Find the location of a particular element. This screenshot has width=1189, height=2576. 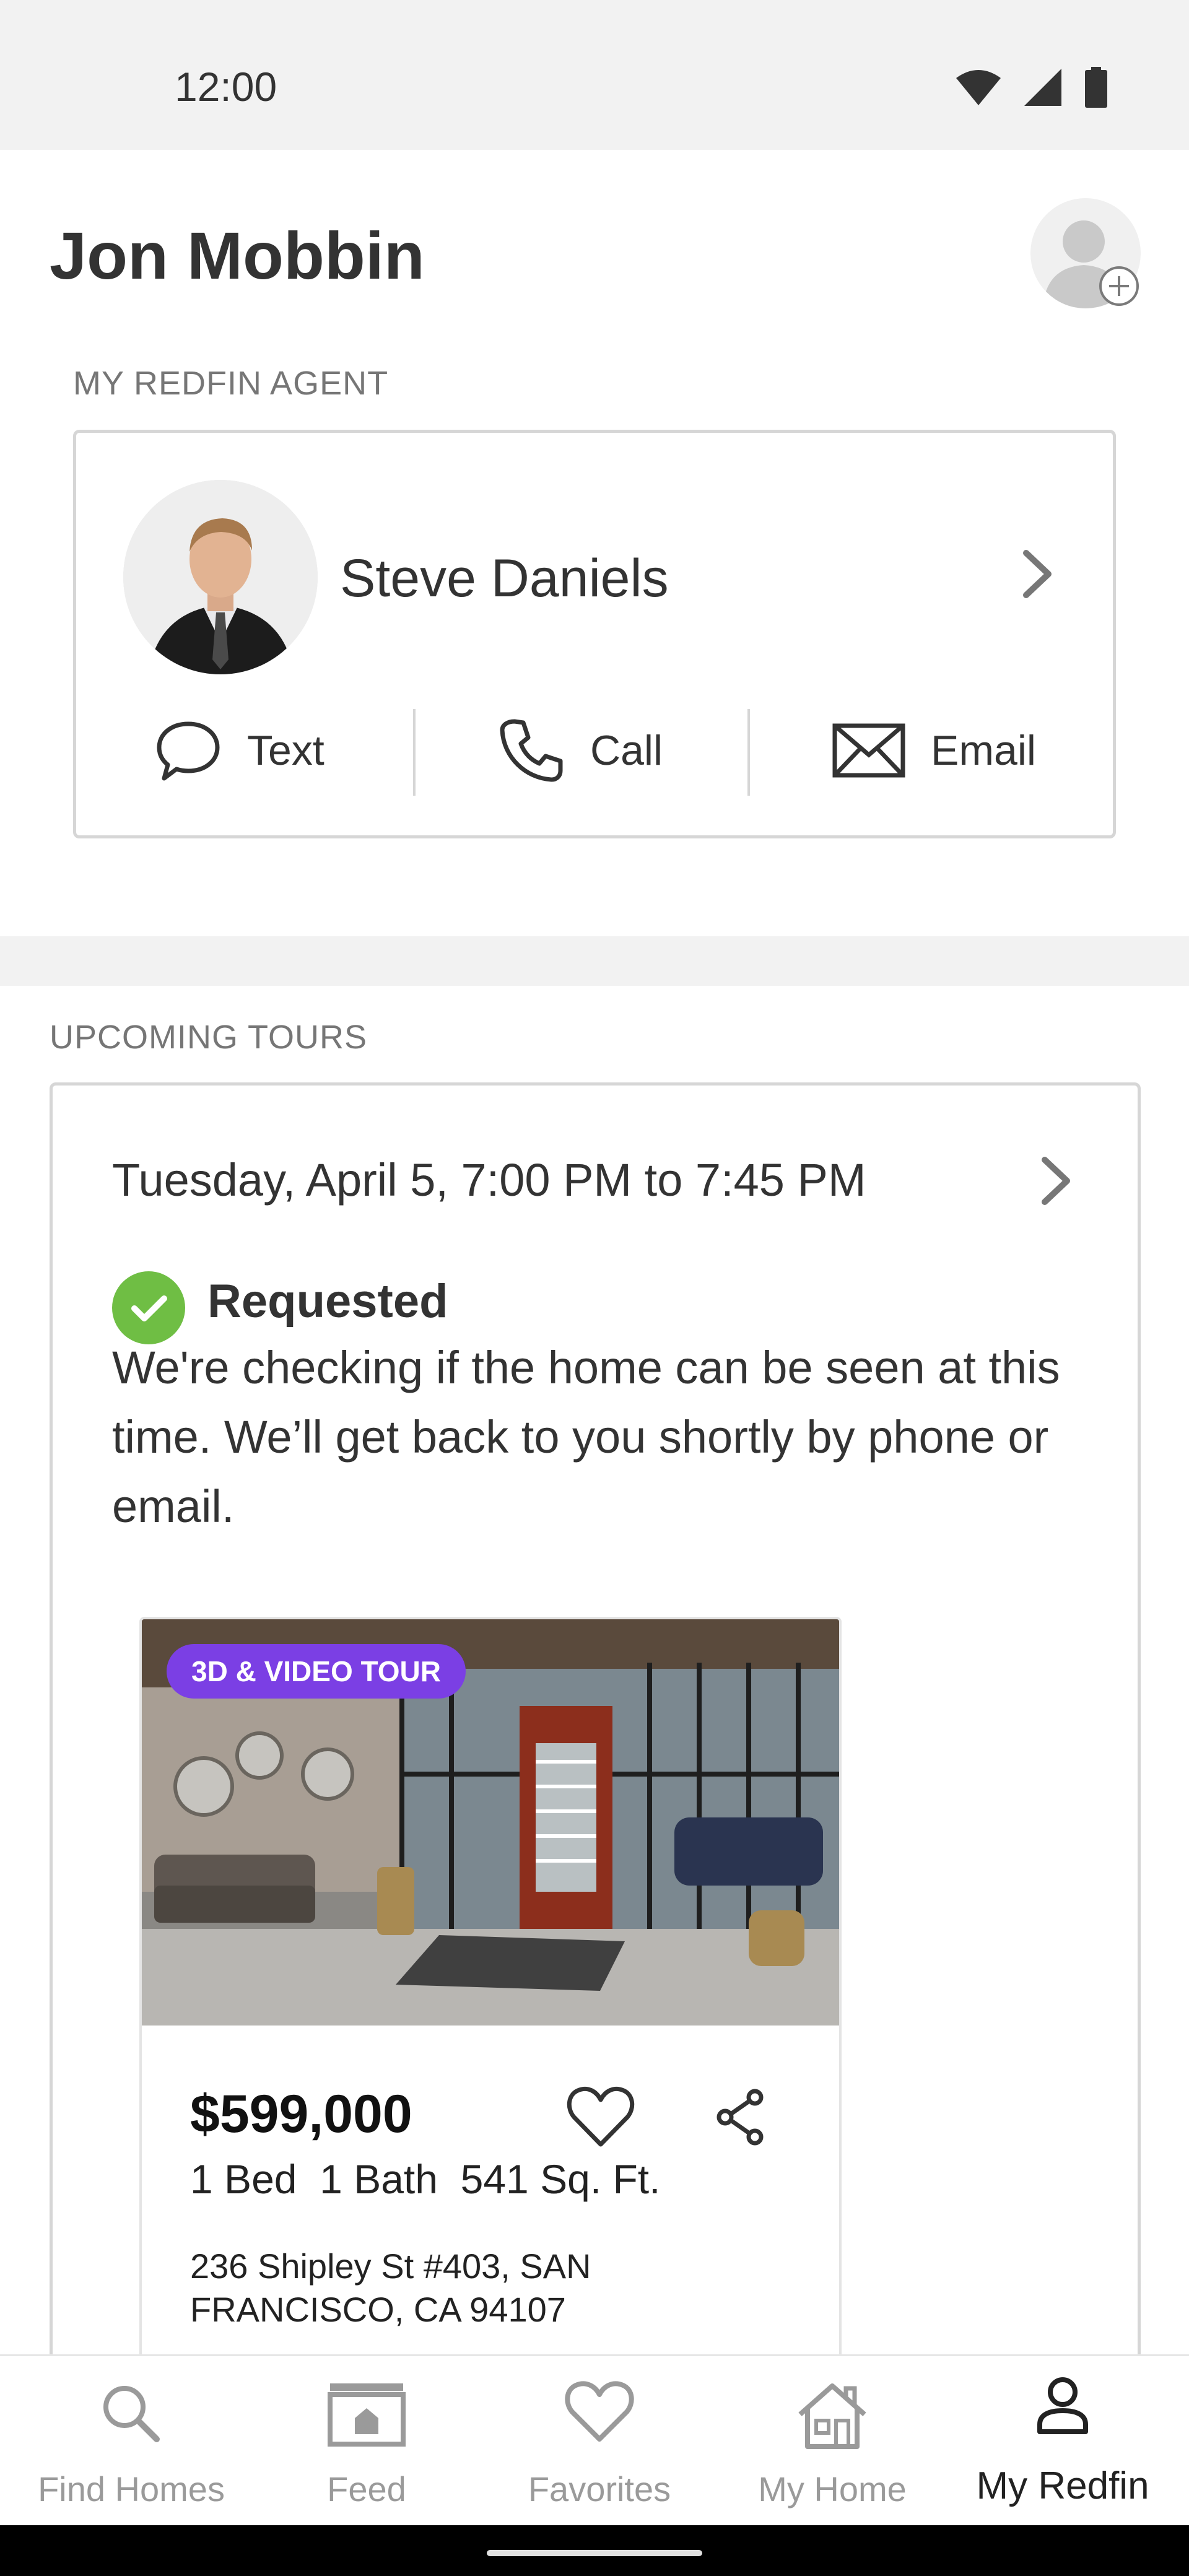

nav-my-home: My Home is located at coordinates (832, 2441).